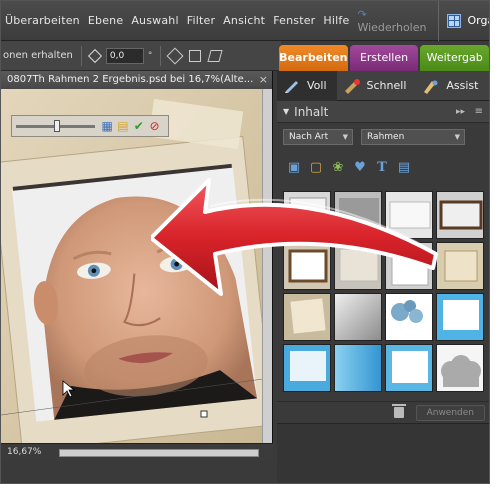  Describe the element at coordinates (263, 80) in the screenshot. I see `close-icon: ×` at that location.